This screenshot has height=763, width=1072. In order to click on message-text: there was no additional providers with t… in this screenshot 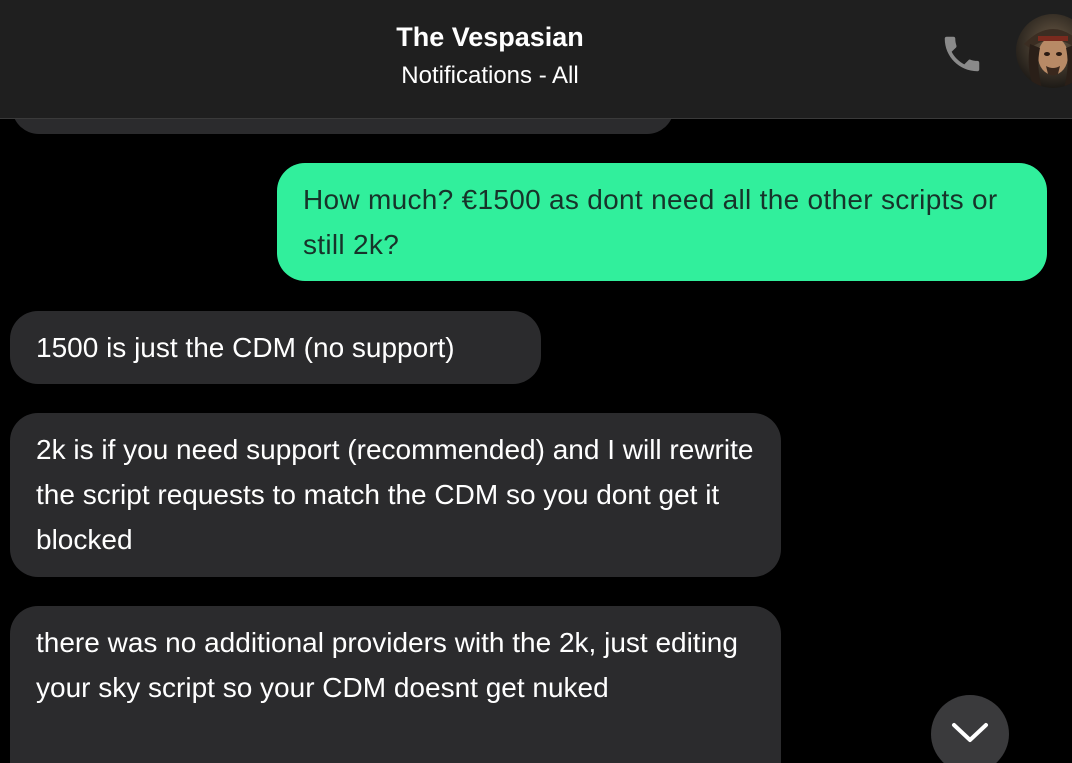, I will do `click(387, 665)`.